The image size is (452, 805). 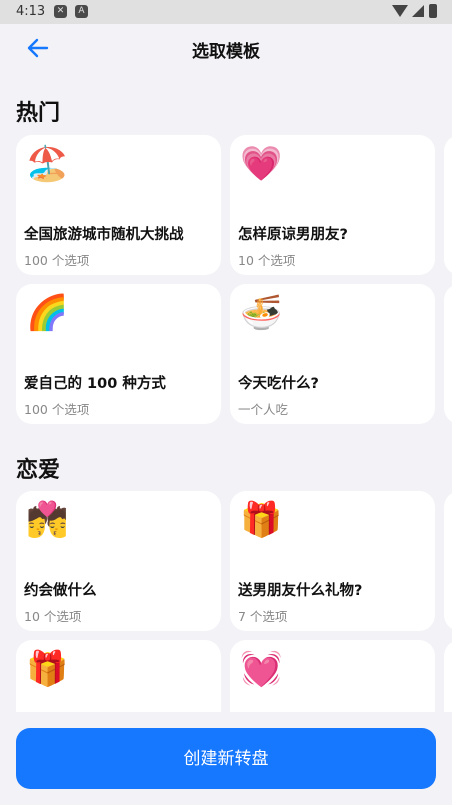 I want to click on app-bar: 选取模板, so click(x=226, y=48).